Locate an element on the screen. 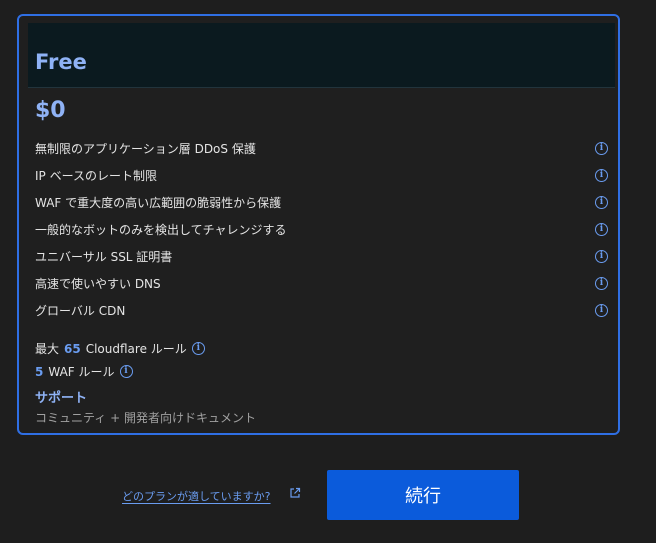 This screenshot has height=543, width=656. feature-item: ユニバーサル SSL 証明書 i is located at coordinates (321, 256).